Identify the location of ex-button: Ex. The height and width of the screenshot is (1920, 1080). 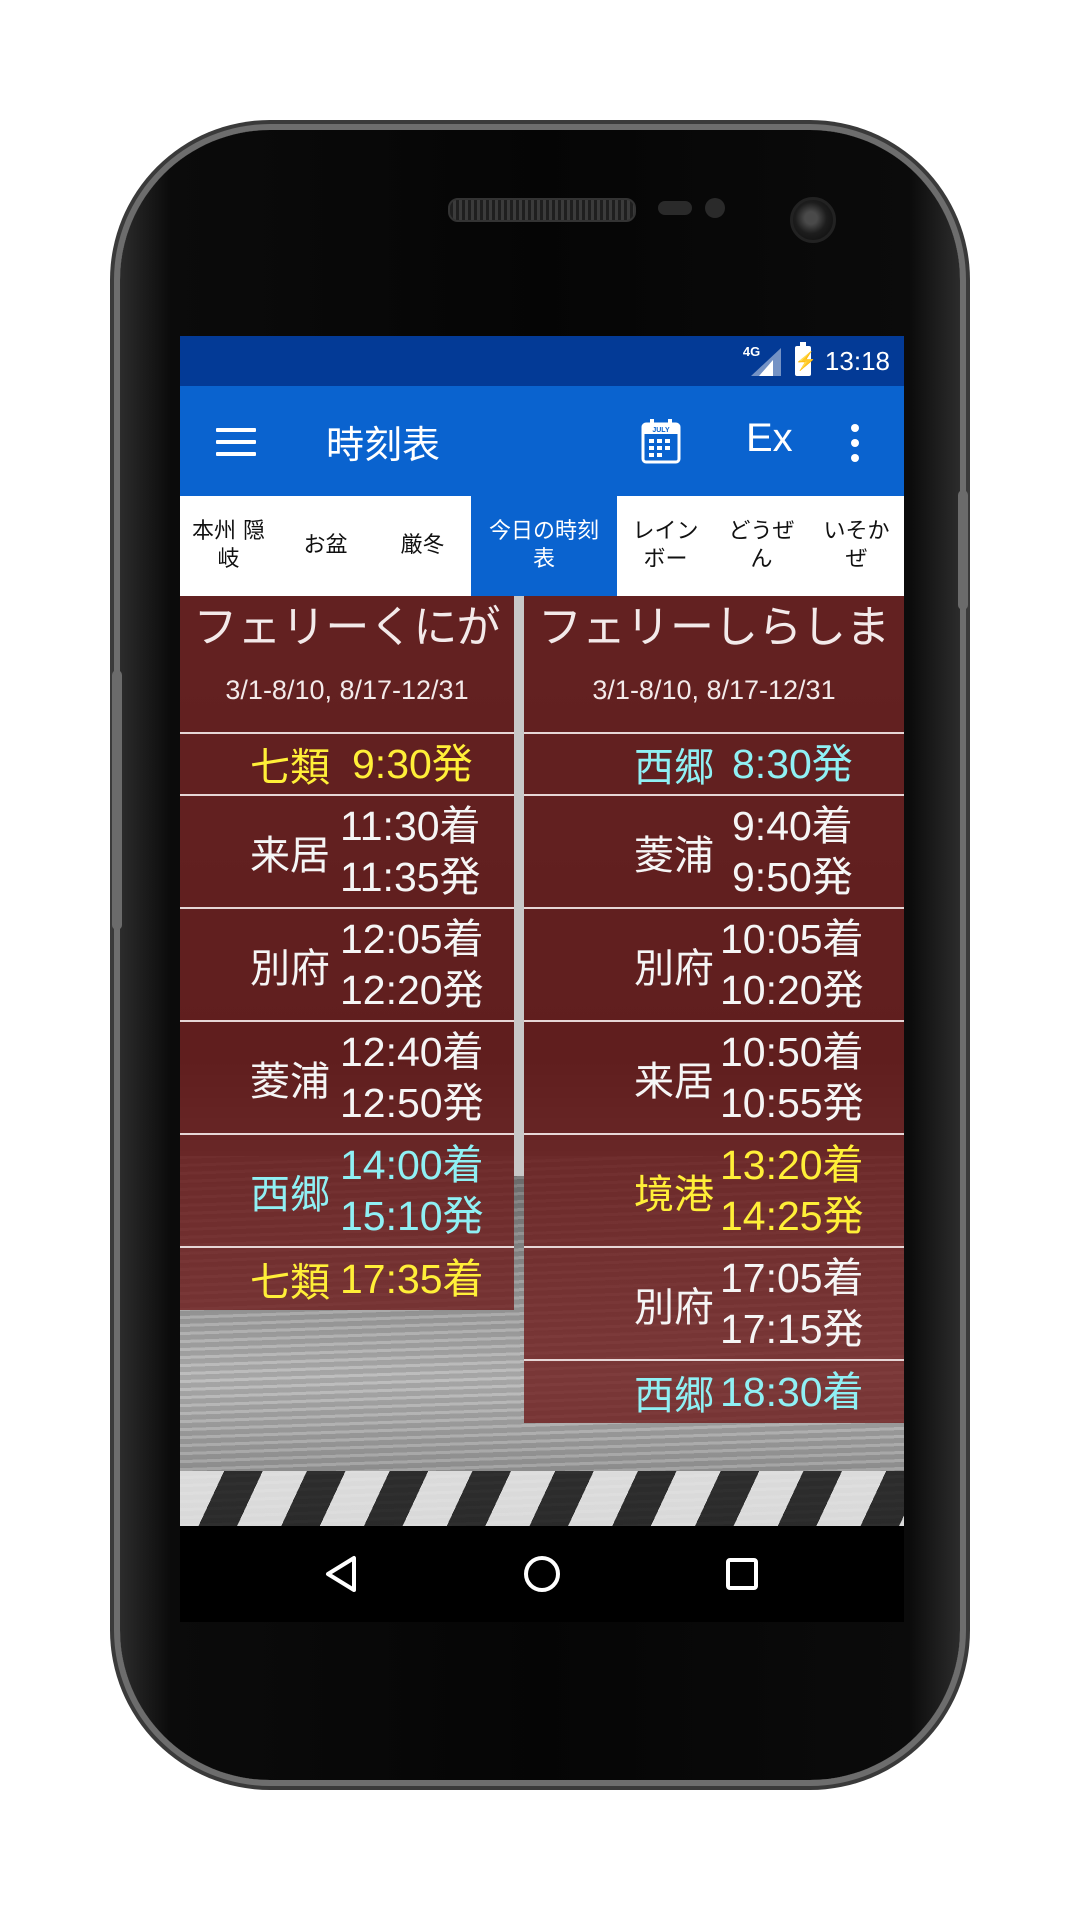
(769, 438).